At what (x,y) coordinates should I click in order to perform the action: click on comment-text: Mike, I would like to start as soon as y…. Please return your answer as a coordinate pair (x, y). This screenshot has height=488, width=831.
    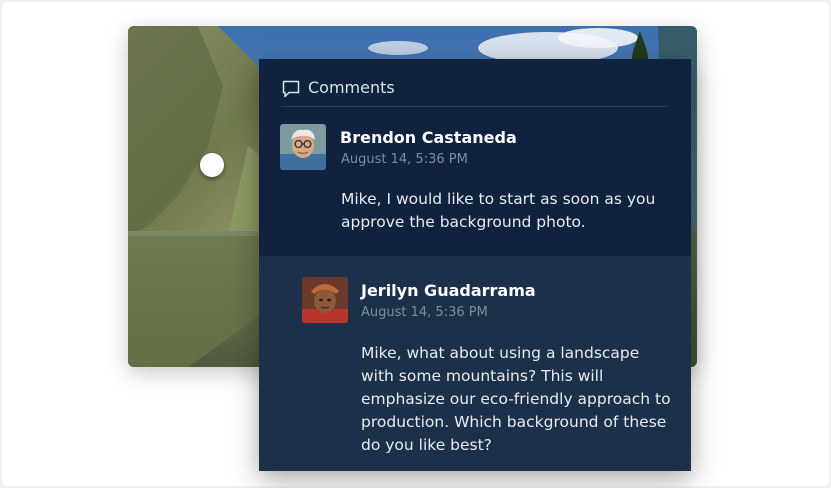
    Looking at the image, I should click on (498, 210).